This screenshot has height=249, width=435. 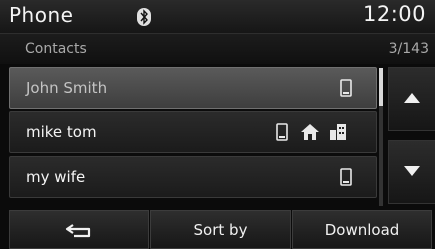 I want to click on sort-by-button: Sort by, so click(x=220, y=229).